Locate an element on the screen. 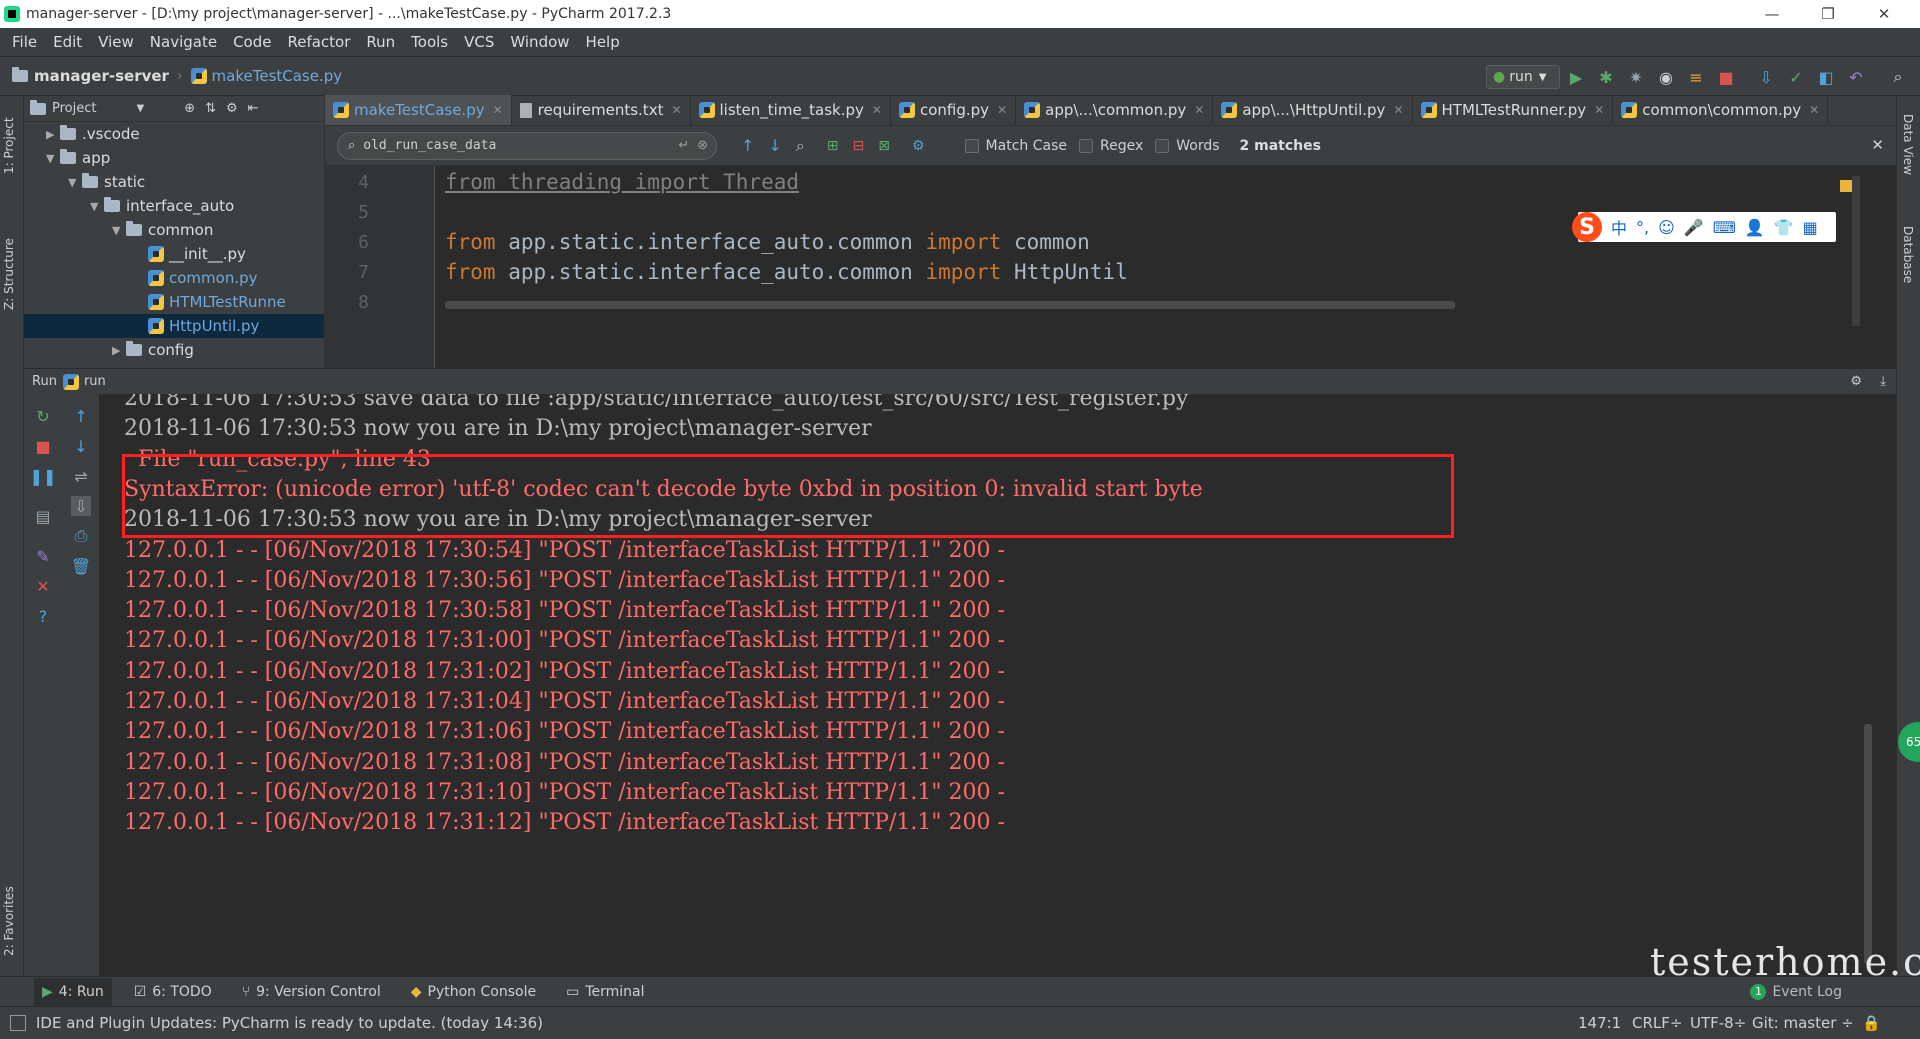 This screenshot has width=1920, height=1039. caret-position: 147:1 is located at coordinates (1599, 1023).